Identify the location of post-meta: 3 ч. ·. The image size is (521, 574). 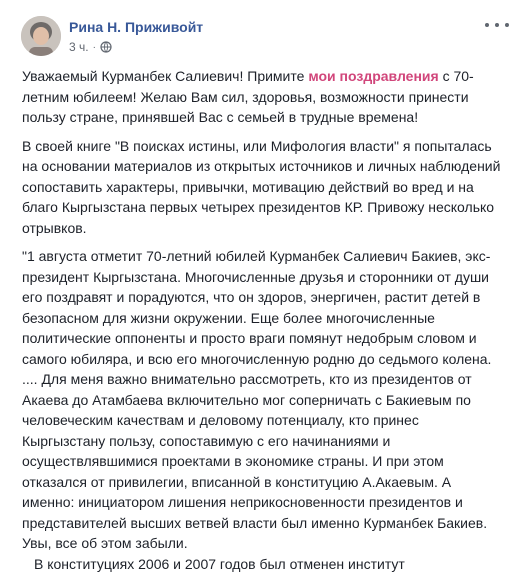
(90, 47).